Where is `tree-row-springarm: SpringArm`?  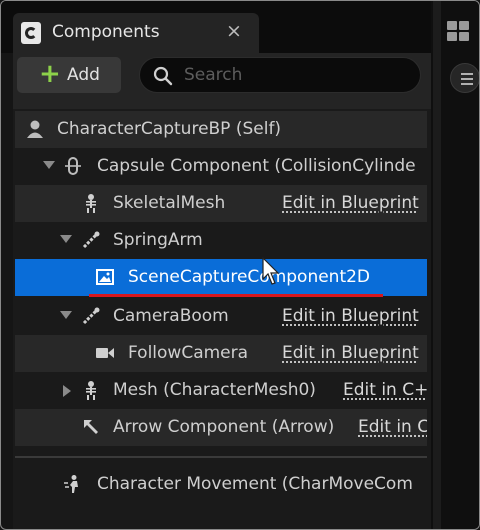
tree-row-springarm: SpringArm is located at coordinates (221, 240).